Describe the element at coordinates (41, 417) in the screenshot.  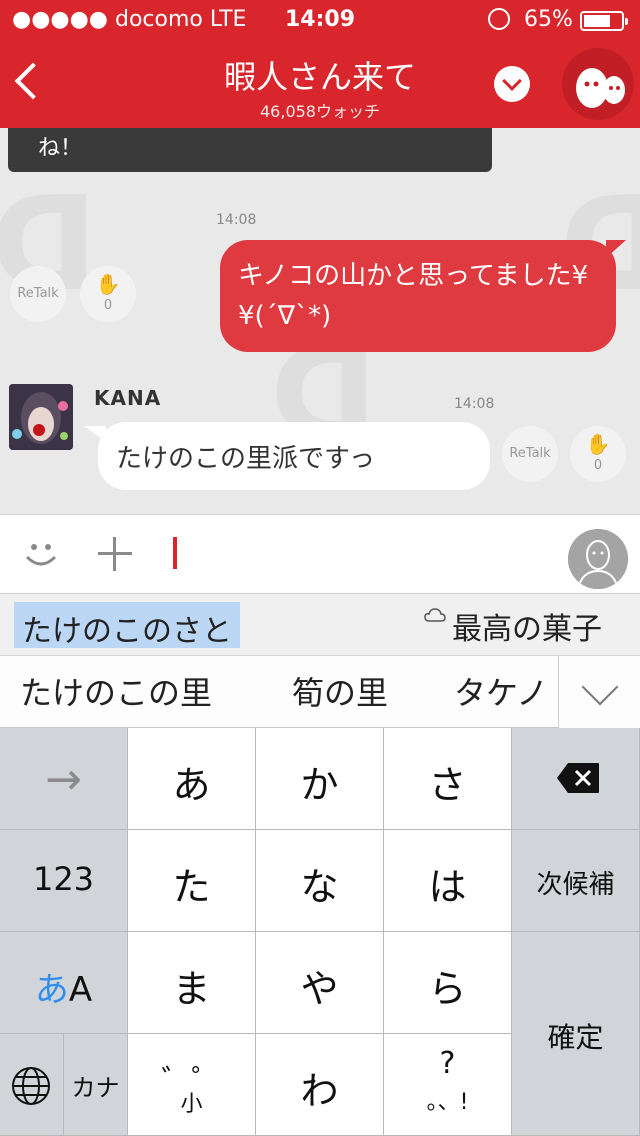
I see `user-avatar` at that location.